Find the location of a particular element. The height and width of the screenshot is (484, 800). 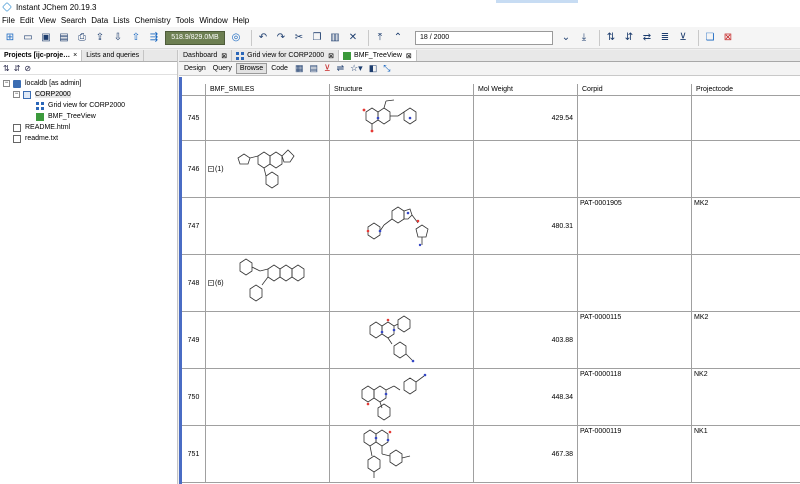

corpid-cell: PAT-0000119 is located at coordinates (635, 454).